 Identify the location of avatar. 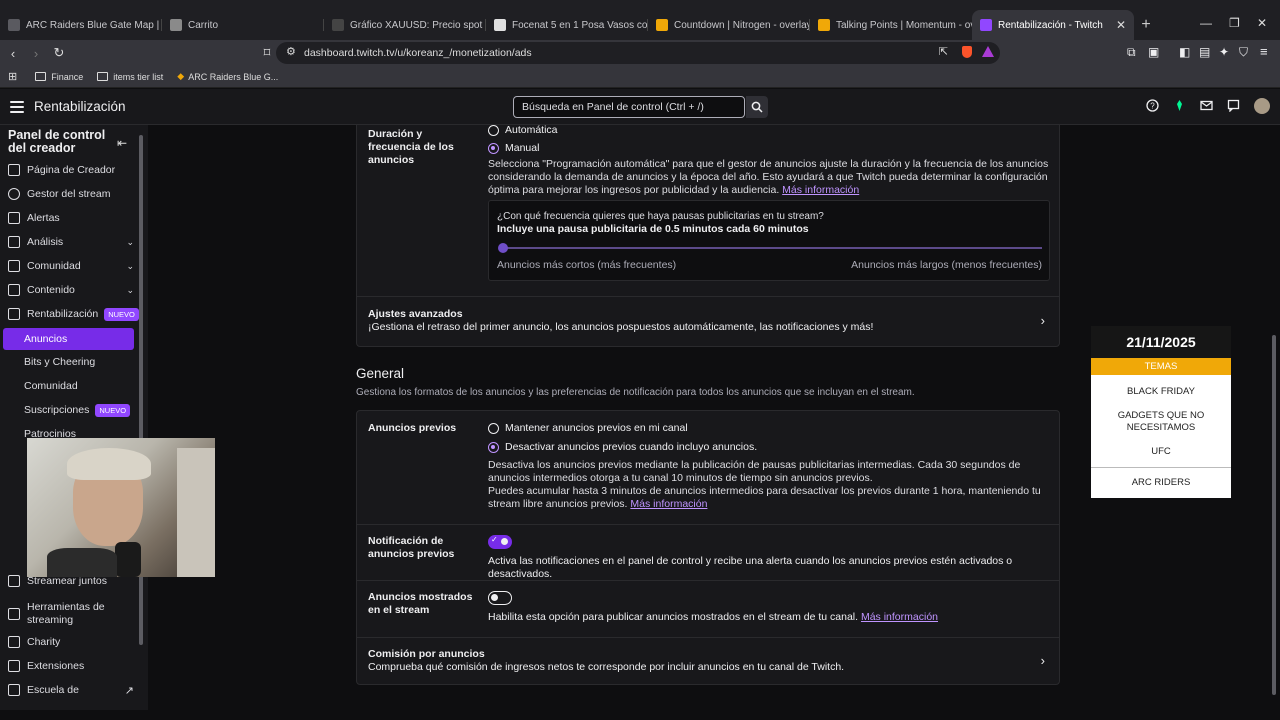
(1262, 106).